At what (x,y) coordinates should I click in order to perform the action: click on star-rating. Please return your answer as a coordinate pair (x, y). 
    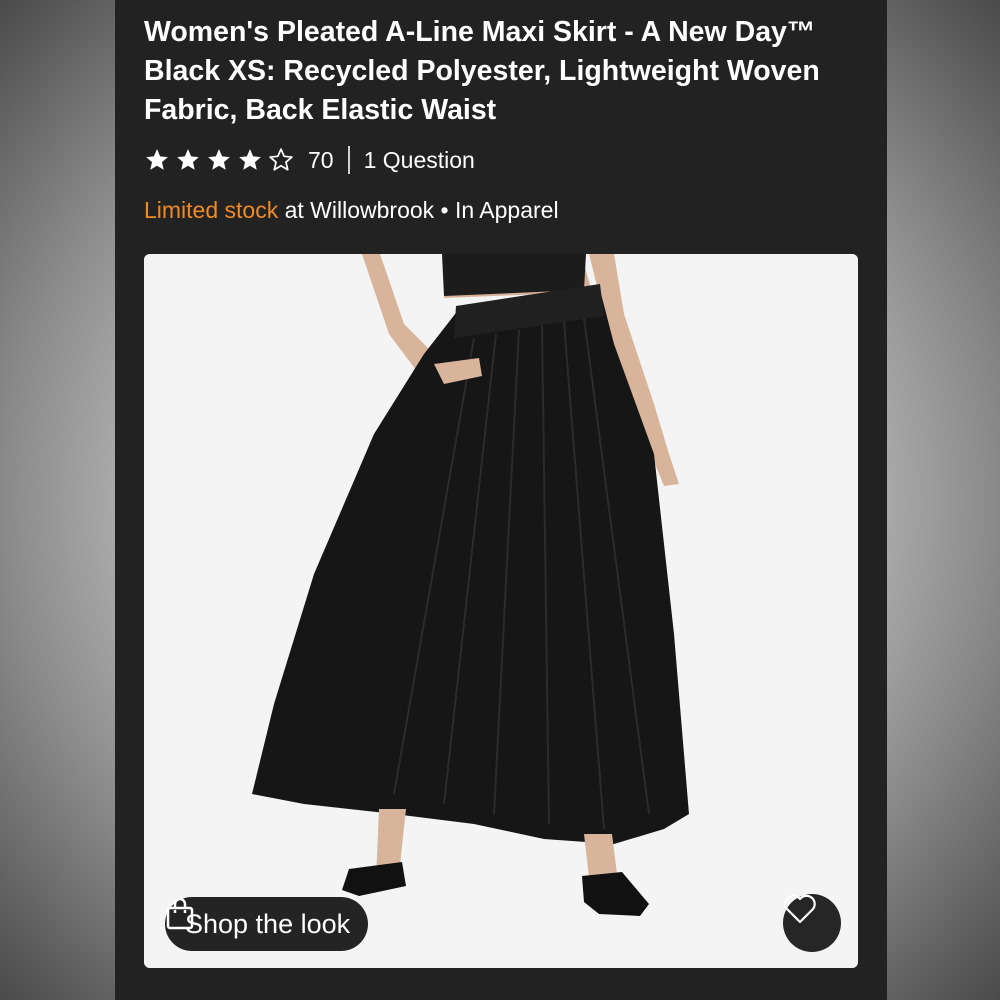
    Looking at the image, I should click on (219, 160).